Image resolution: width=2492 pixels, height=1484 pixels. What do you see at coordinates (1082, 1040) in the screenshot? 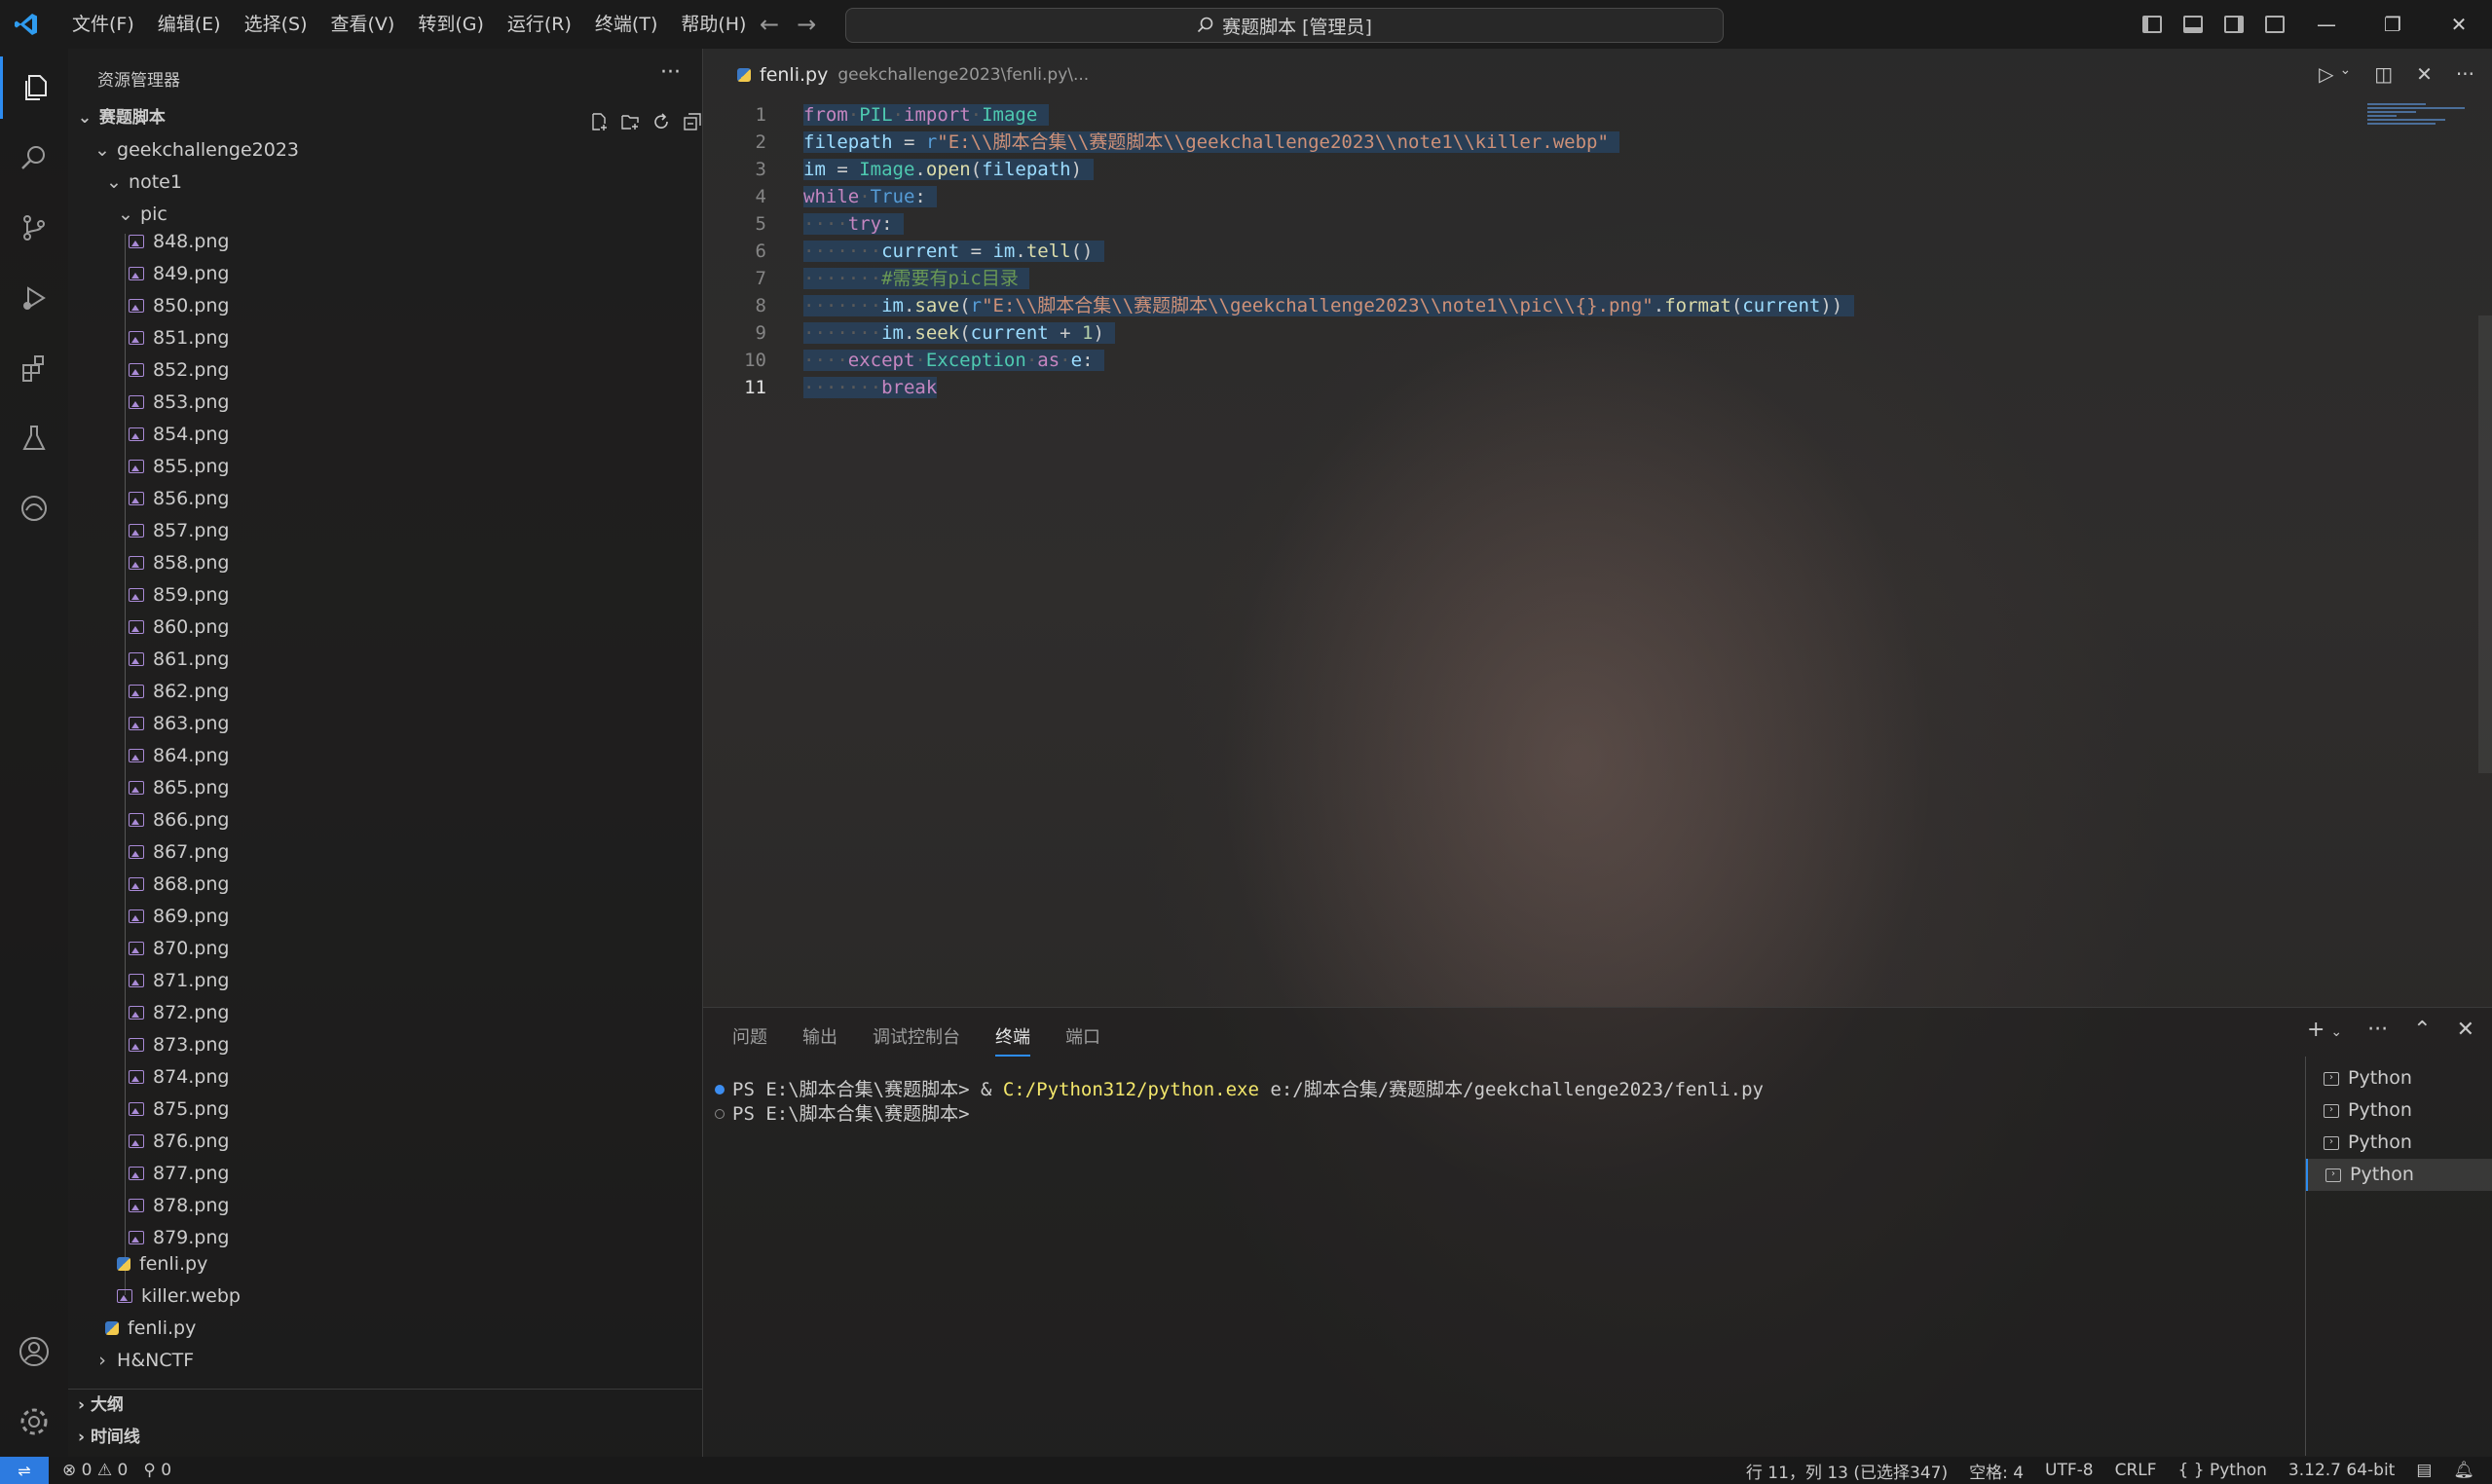
I see `tab-ports: 端口` at bounding box center [1082, 1040].